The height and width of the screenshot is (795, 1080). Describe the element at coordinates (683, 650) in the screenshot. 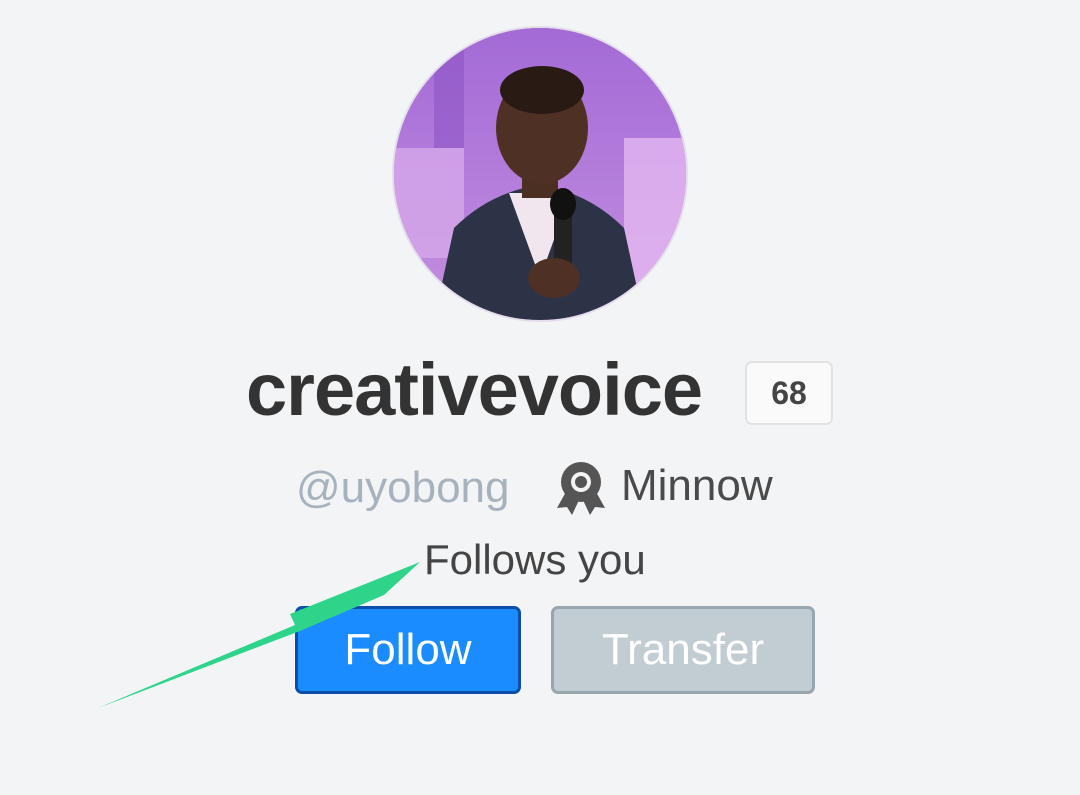

I see `transfer-button: Transfer` at that location.